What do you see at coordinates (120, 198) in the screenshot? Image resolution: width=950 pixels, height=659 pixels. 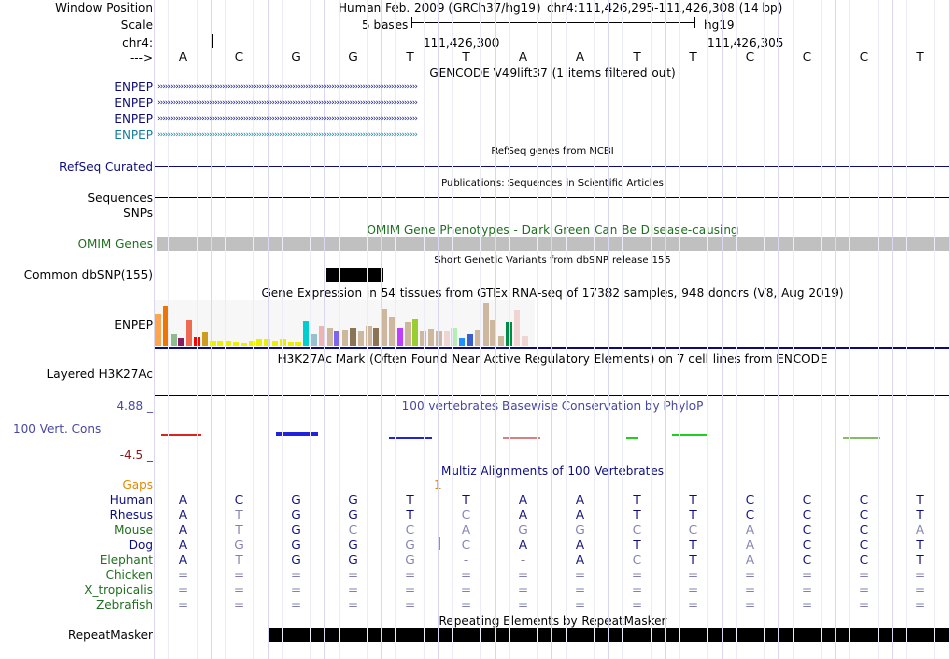 I see `sequences-label: Sequences` at bounding box center [120, 198].